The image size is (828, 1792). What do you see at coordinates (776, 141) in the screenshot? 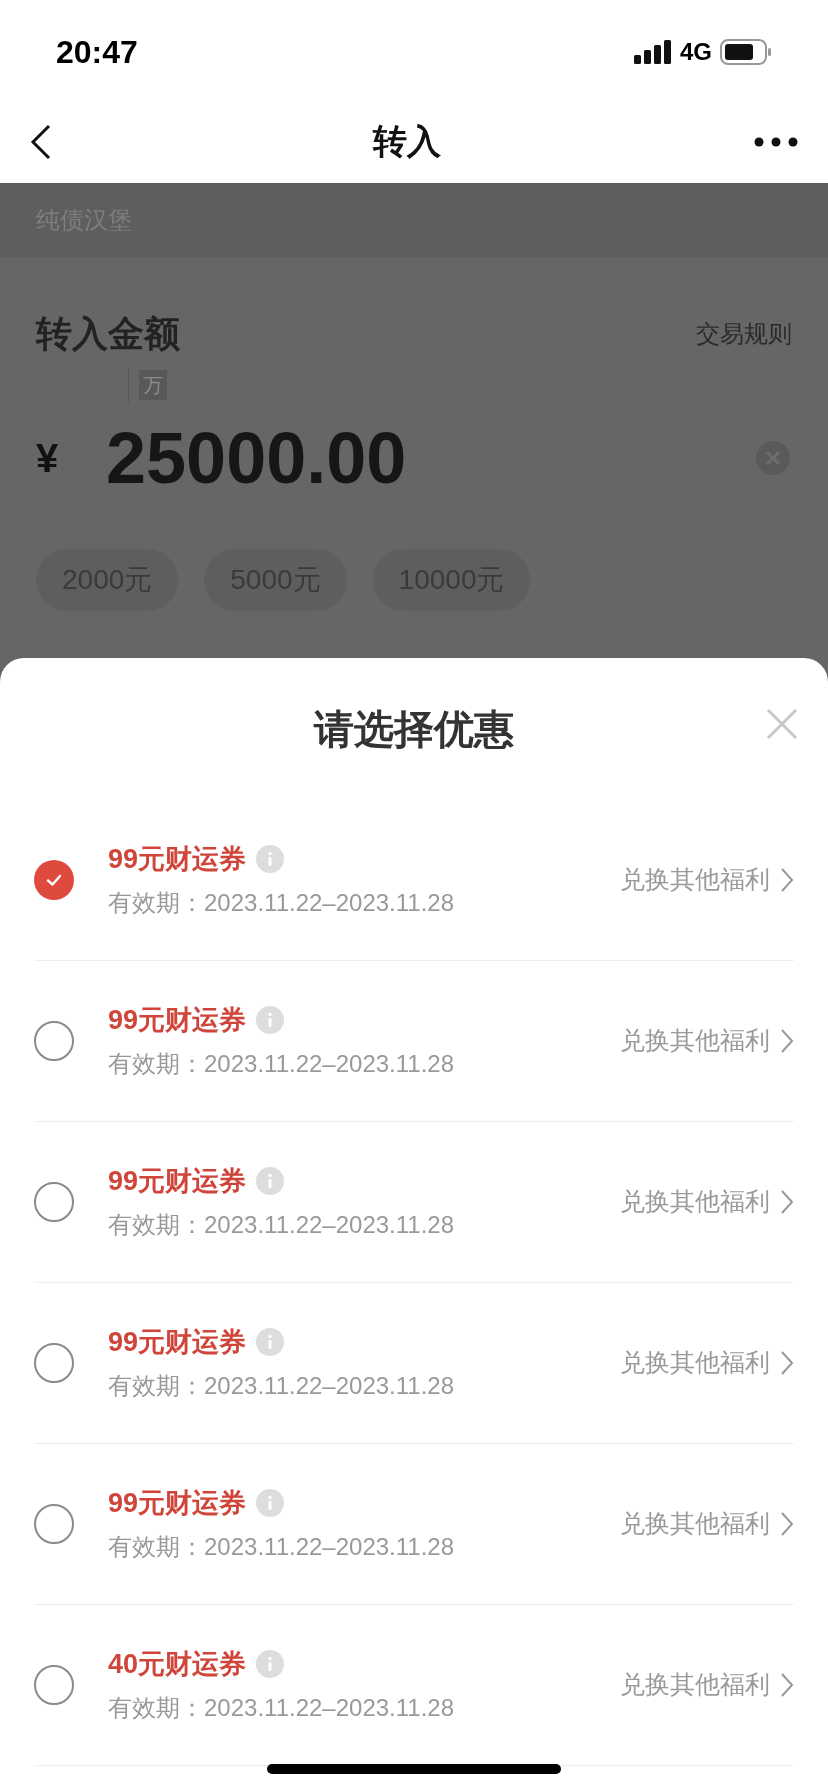
I see `more-button` at bounding box center [776, 141].